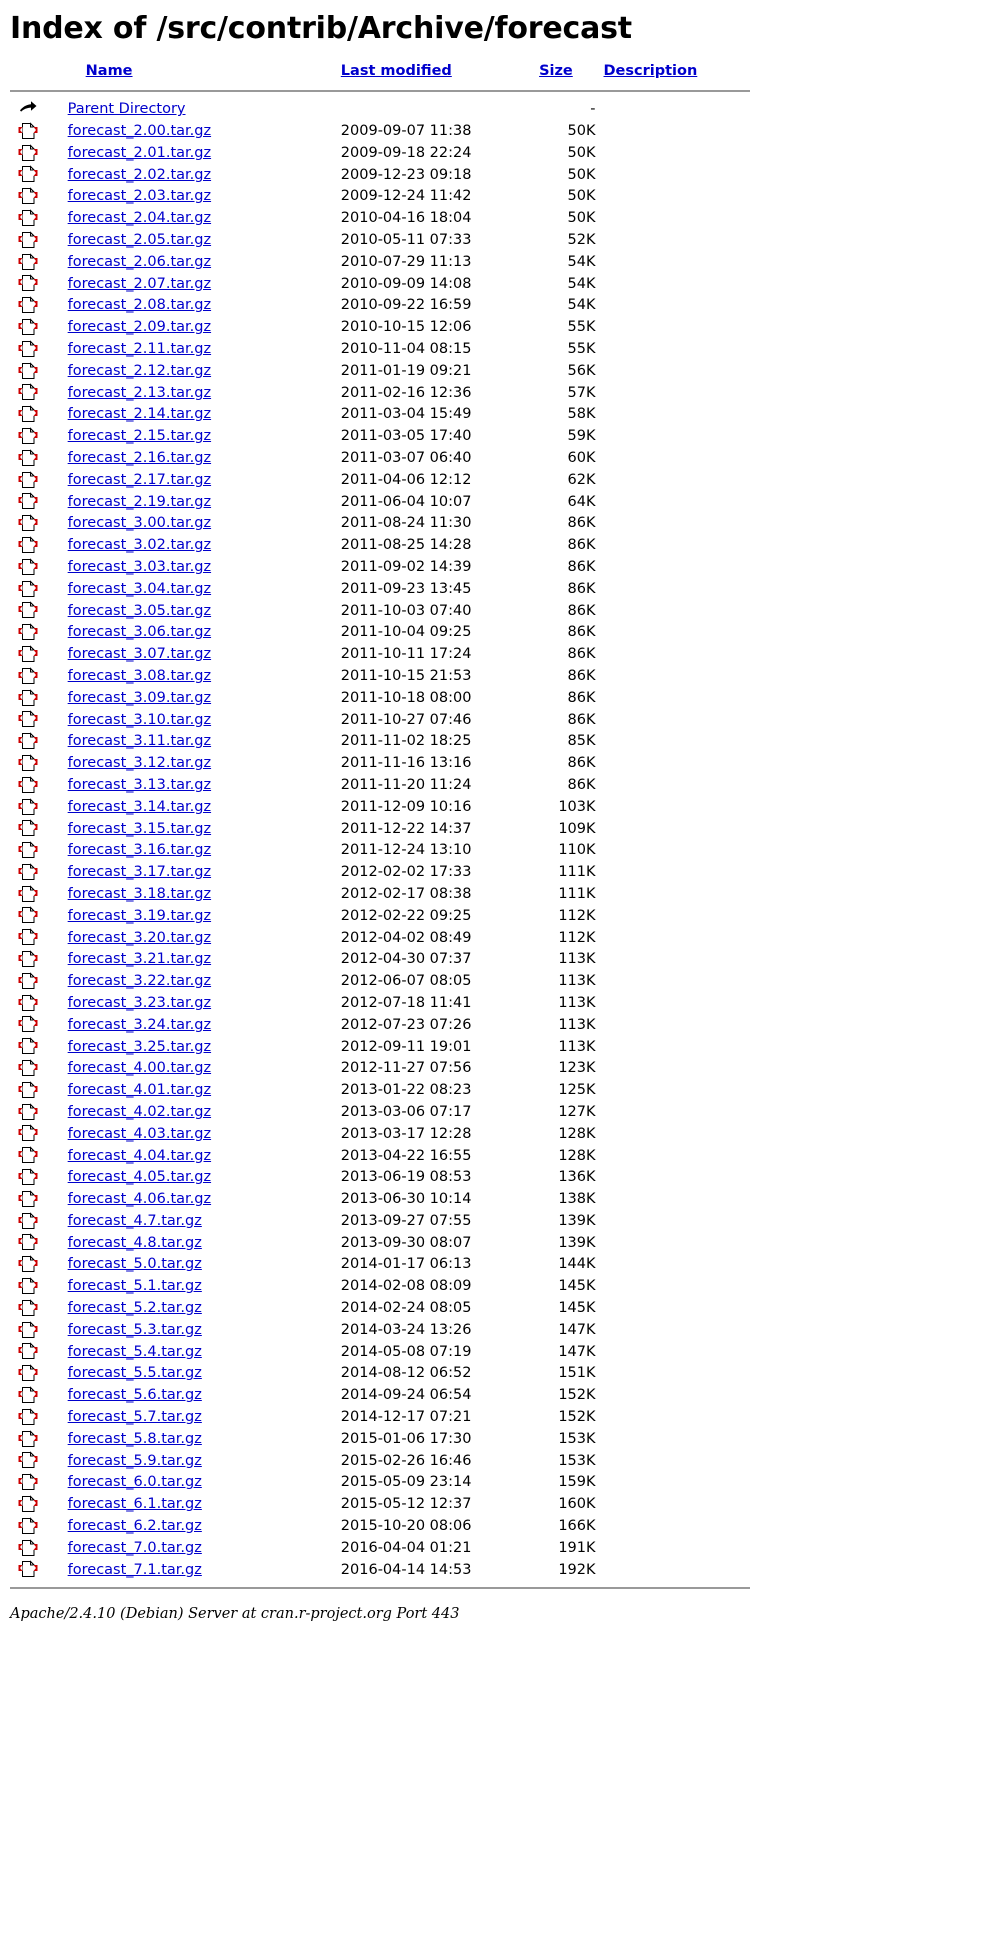  I want to click on table-row: forecast_3.07.tar.gz 2011-10-11 17:24 86K, so click(380, 655).